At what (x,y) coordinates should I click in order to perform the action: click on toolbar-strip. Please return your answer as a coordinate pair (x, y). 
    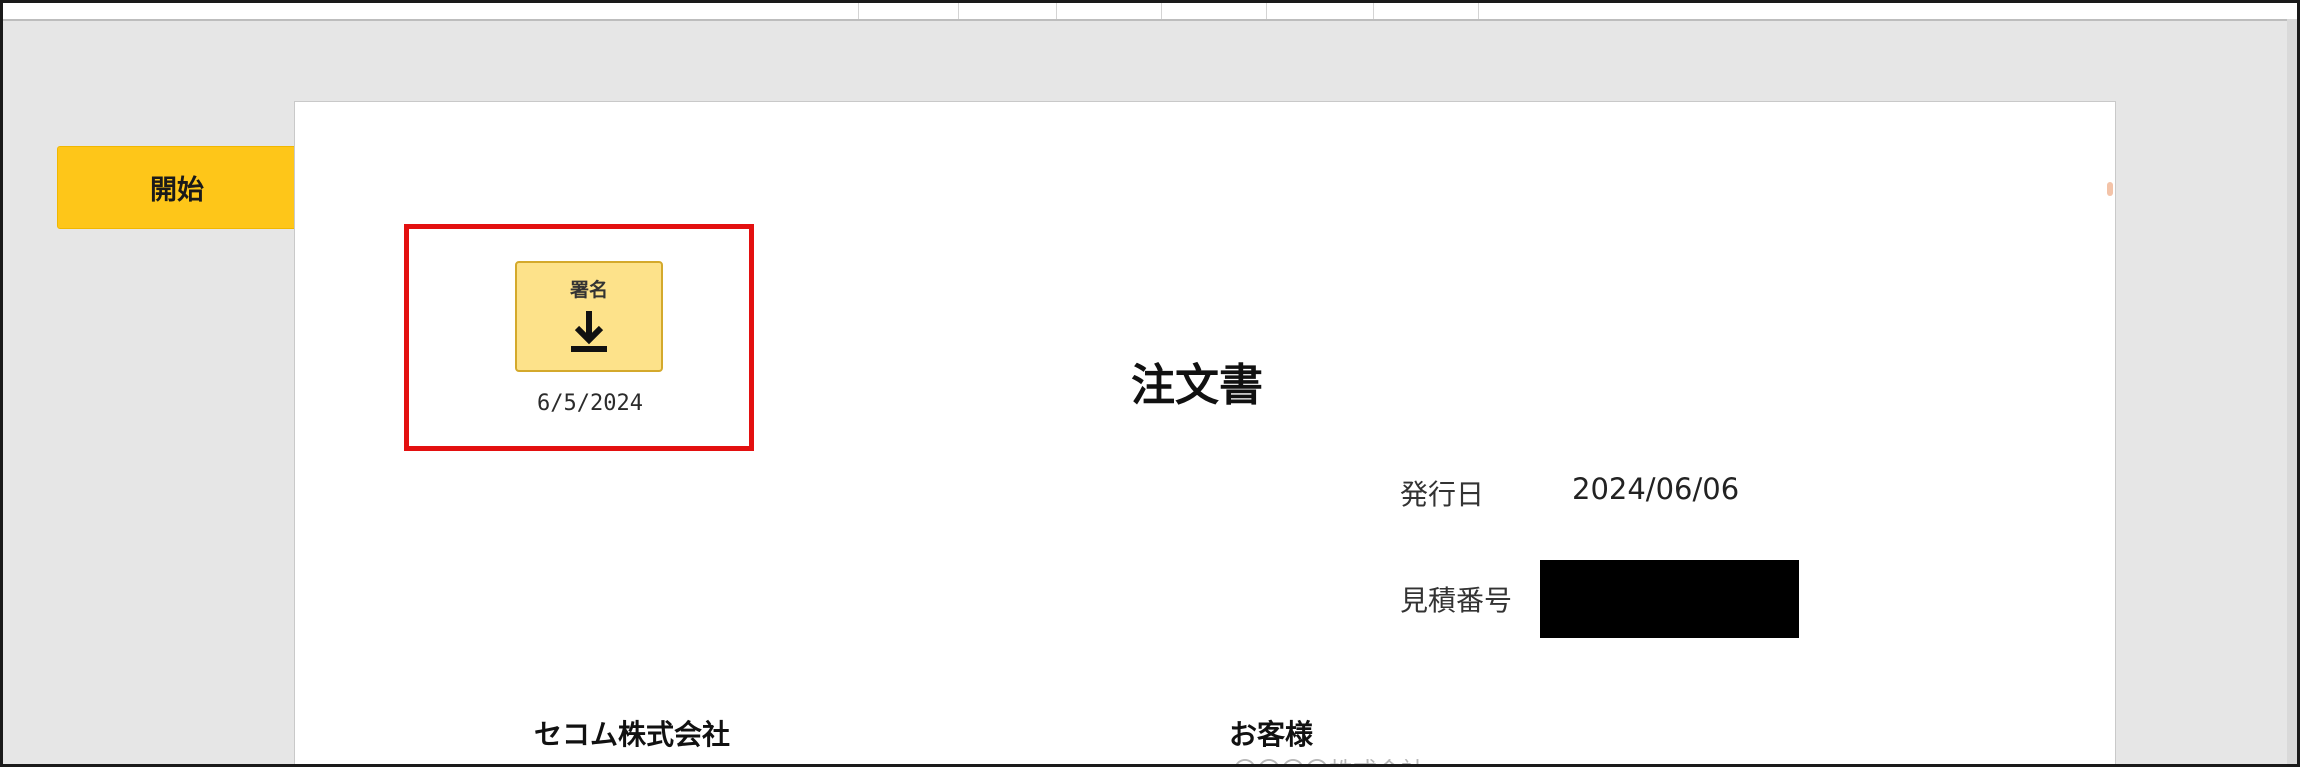
    Looking at the image, I should click on (1150, 12).